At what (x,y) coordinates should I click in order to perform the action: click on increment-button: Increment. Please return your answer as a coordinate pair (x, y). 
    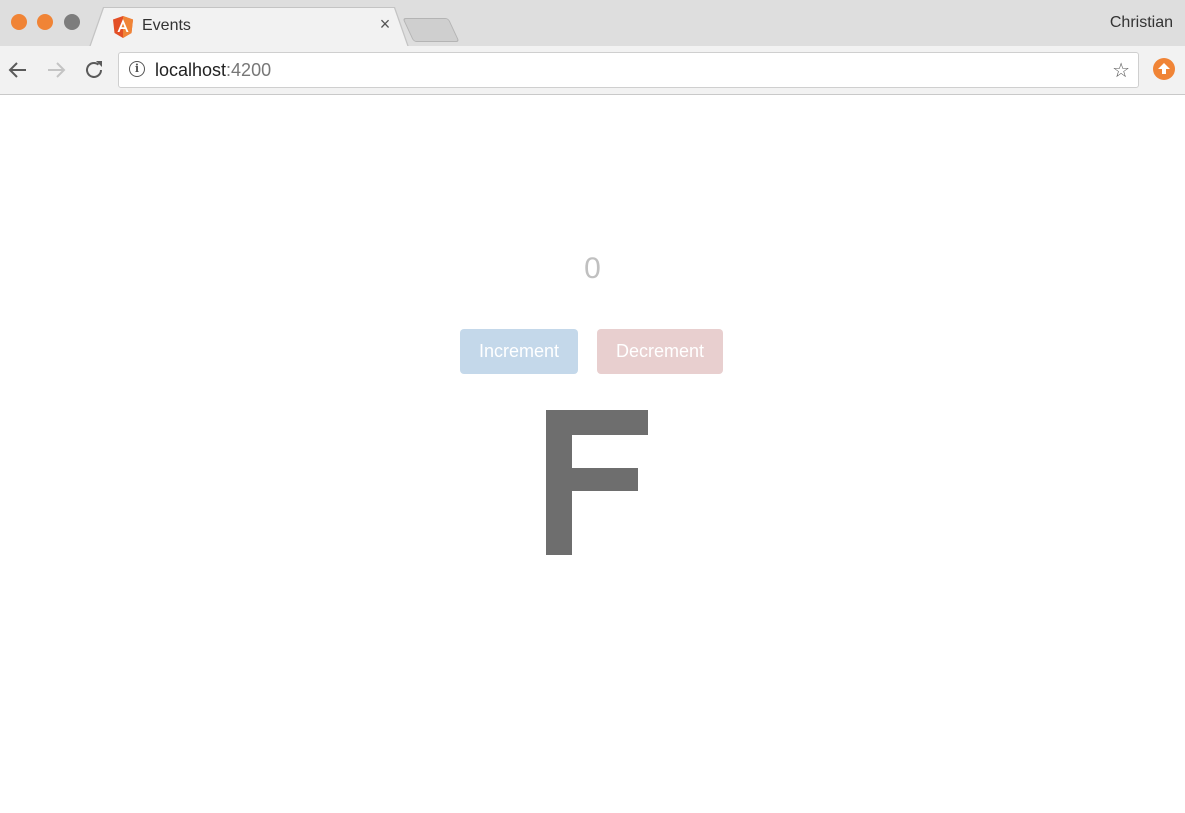
    Looking at the image, I should click on (519, 351).